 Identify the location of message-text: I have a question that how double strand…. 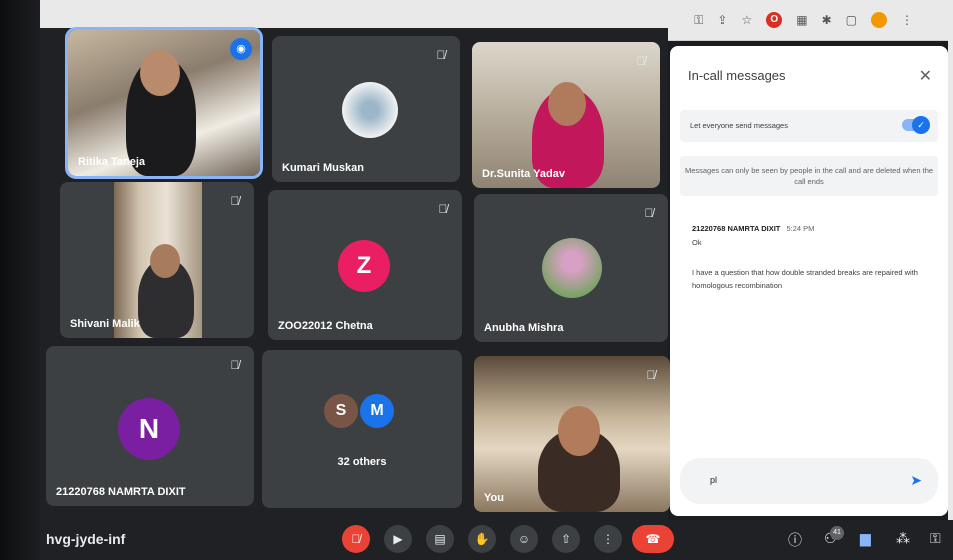
(805, 279).